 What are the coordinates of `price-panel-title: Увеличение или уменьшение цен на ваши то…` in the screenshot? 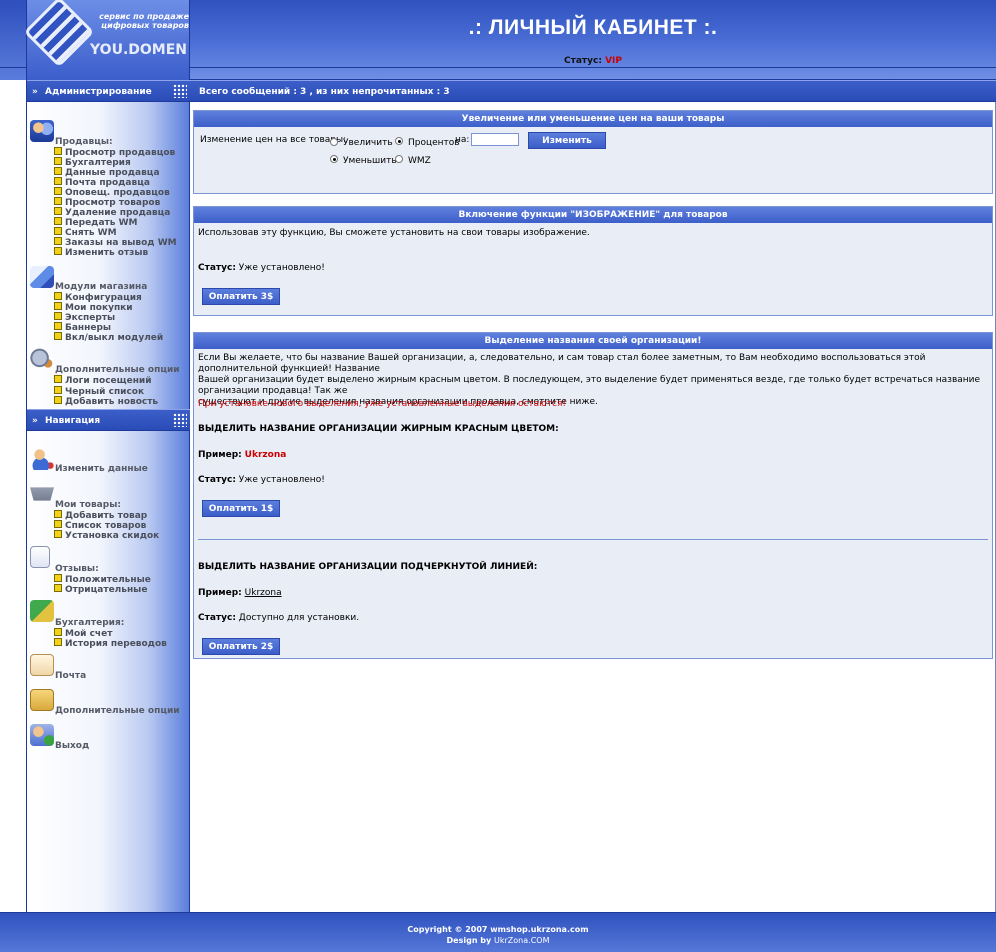 It's located at (593, 119).